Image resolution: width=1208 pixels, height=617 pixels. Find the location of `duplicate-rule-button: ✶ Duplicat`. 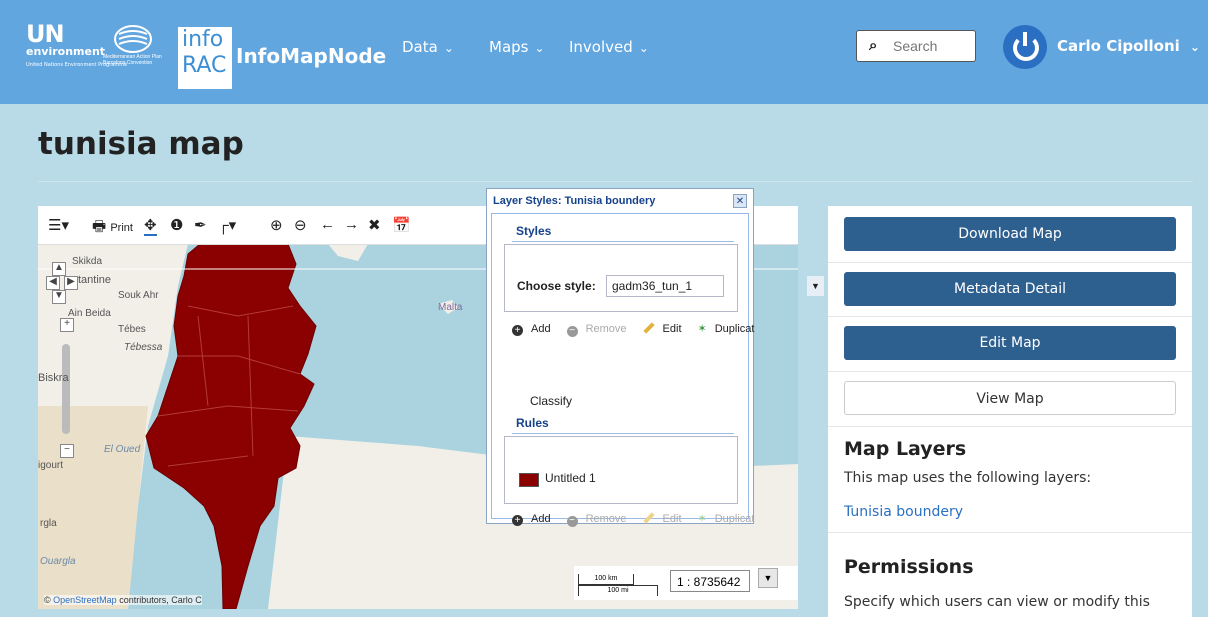

duplicate-rule-button: ✶ Duplicat is located at coordinates (730, 519).